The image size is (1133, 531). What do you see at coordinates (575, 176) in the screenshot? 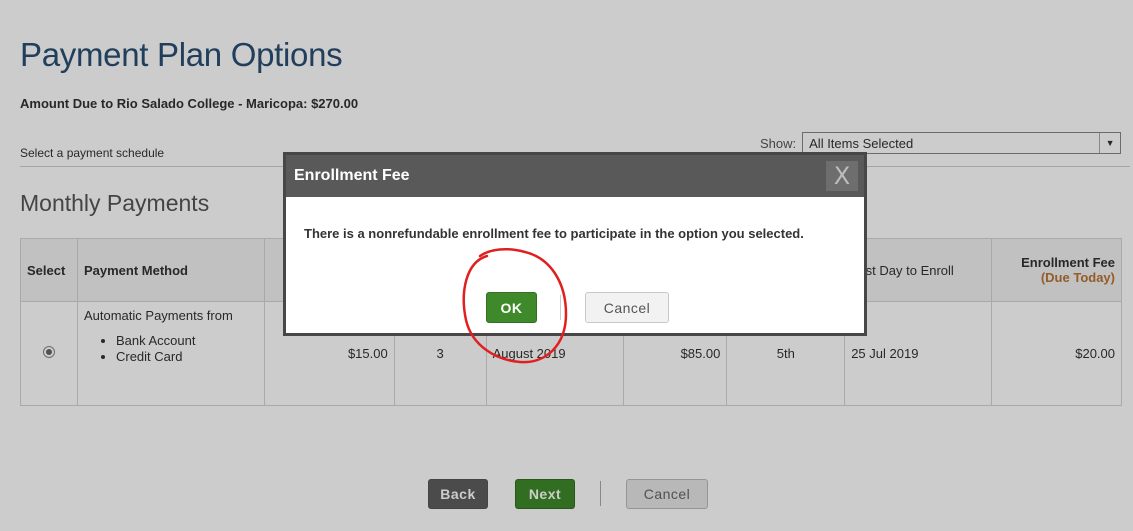
I see `dialog-header: Enrollment Fee X` at bounding box center [575, 176].